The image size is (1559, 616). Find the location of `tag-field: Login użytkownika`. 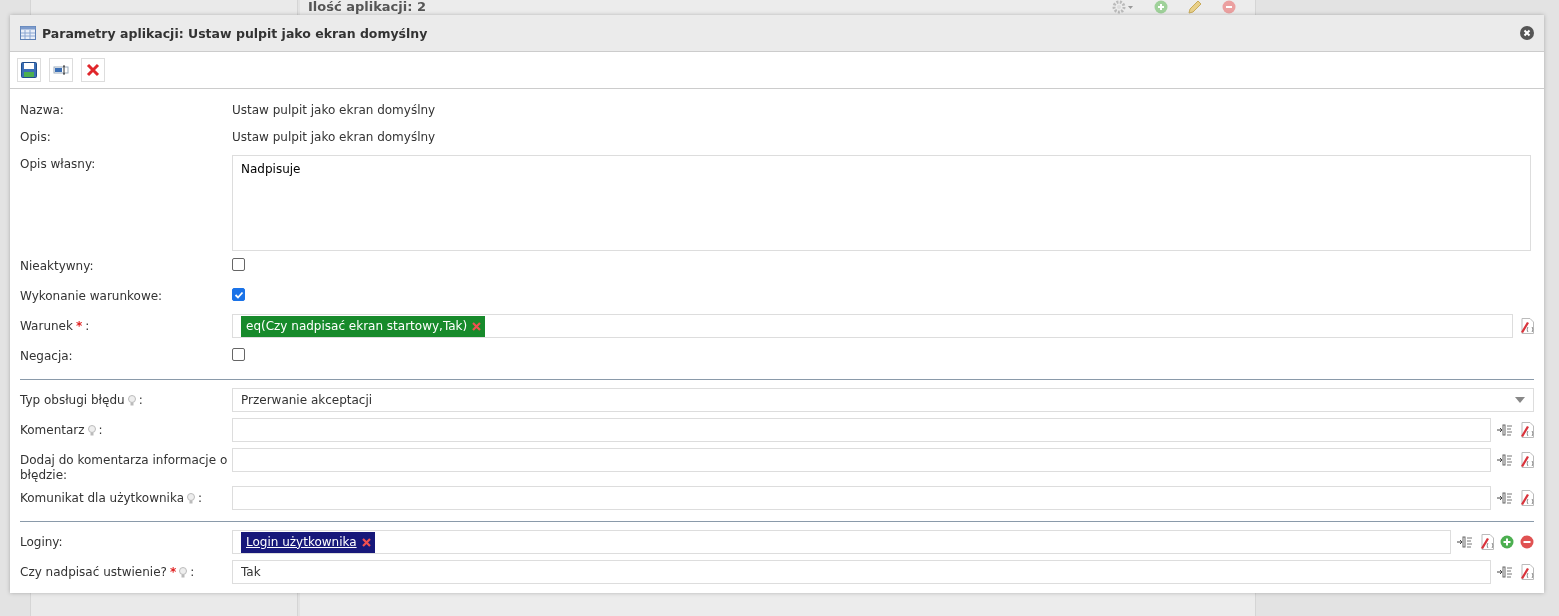

tag-field: Login użytkownika is located at coordinates (841, 542).